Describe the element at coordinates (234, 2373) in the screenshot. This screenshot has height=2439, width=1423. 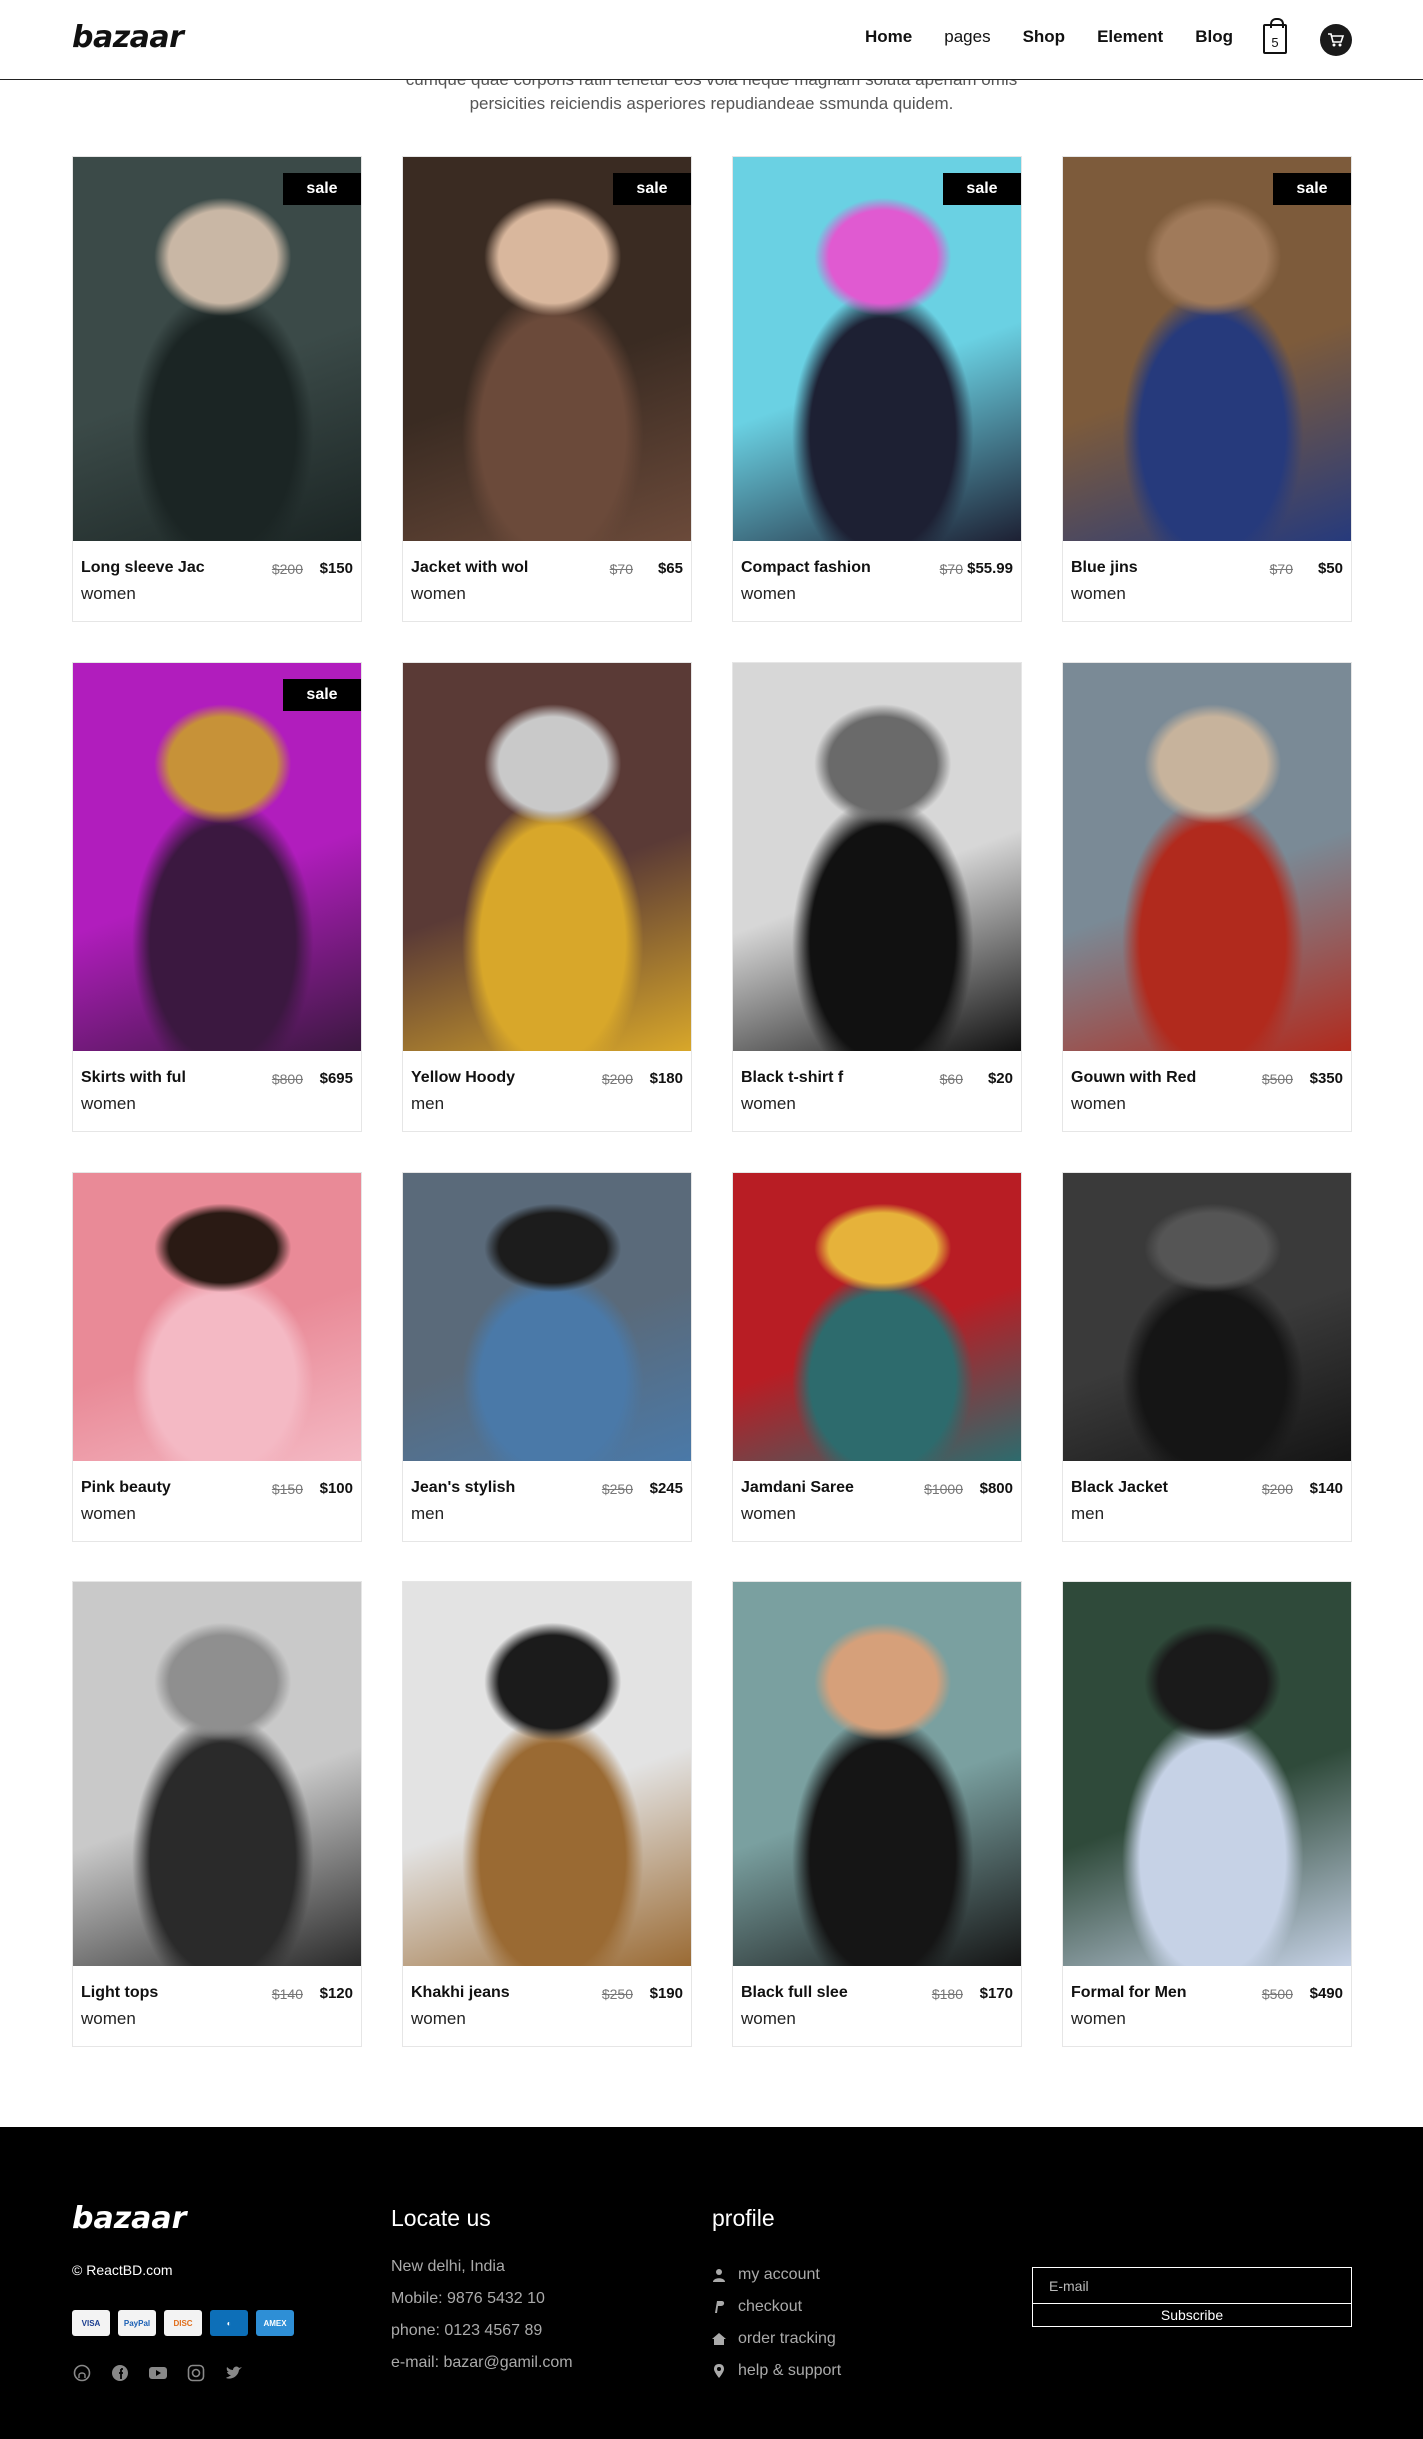
I see `twitter-icon` at that location.